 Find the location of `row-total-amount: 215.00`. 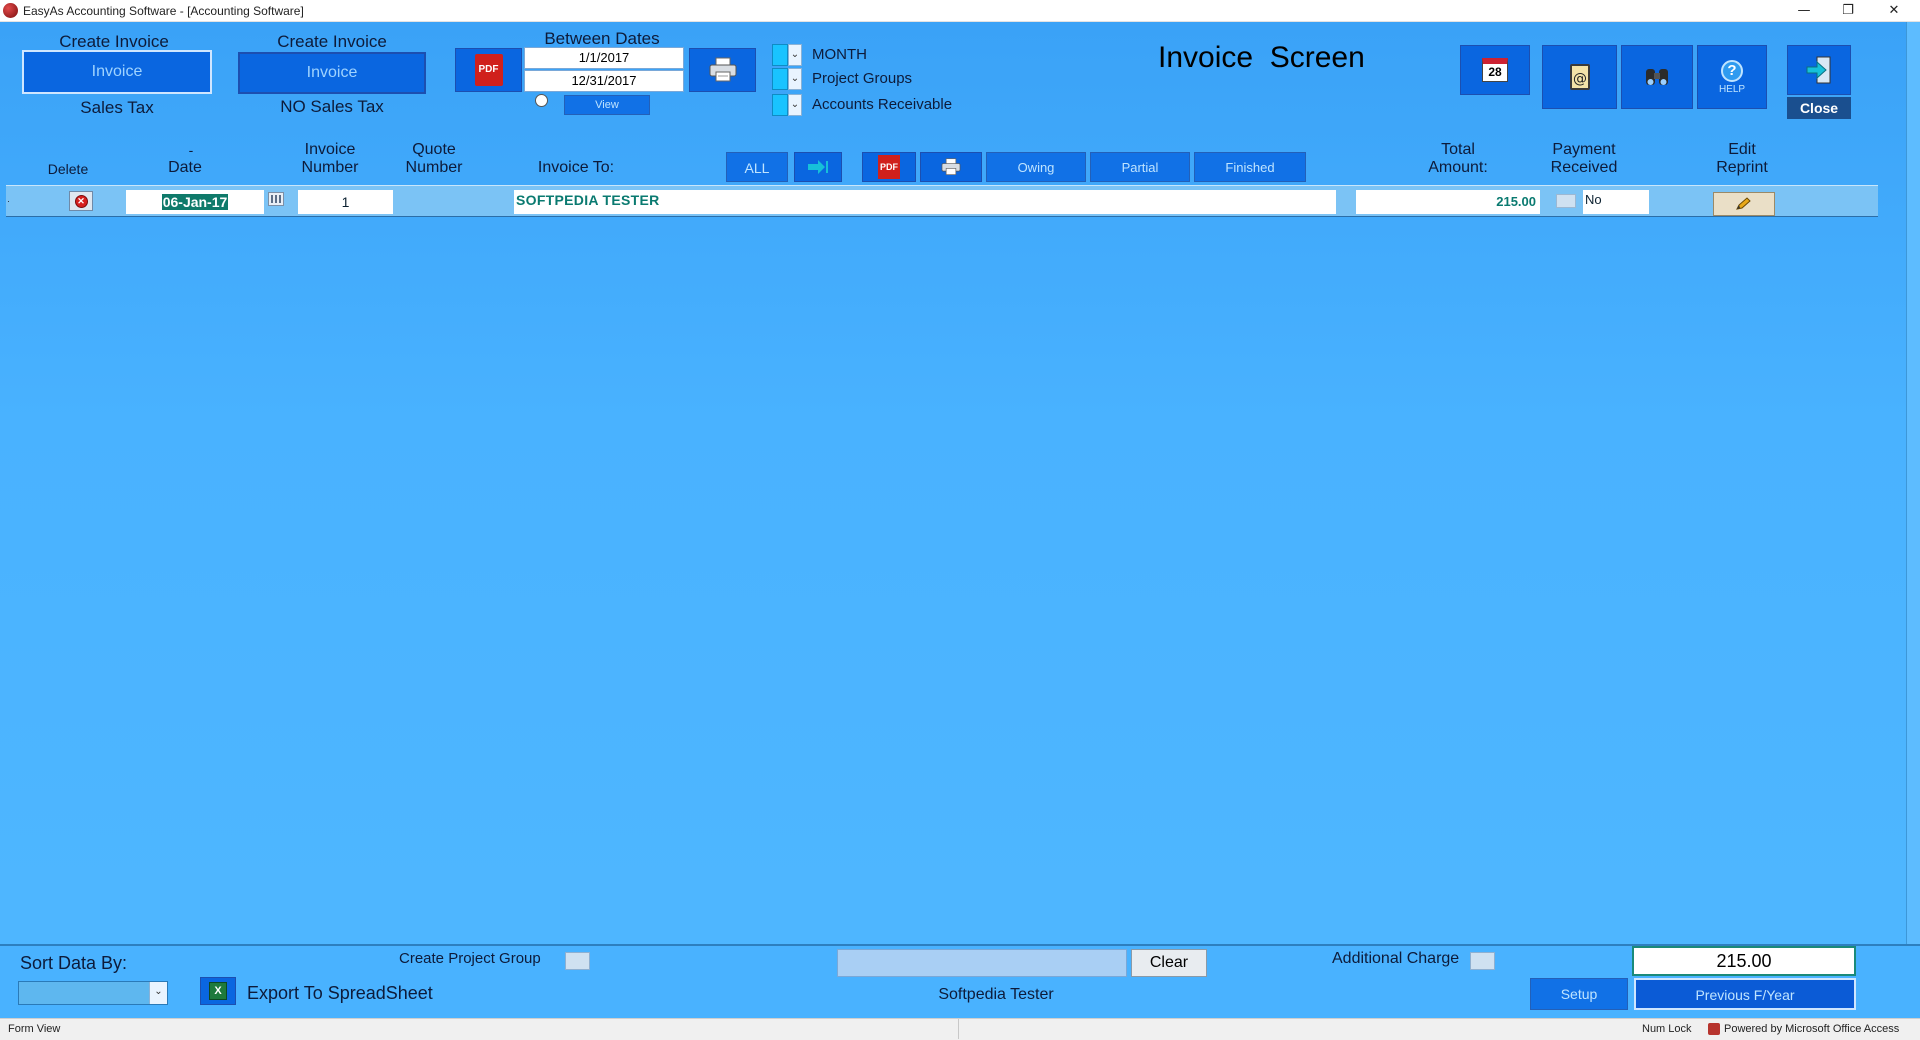

row-total-amount: 215.00 is located at coordinates (1448, 202).